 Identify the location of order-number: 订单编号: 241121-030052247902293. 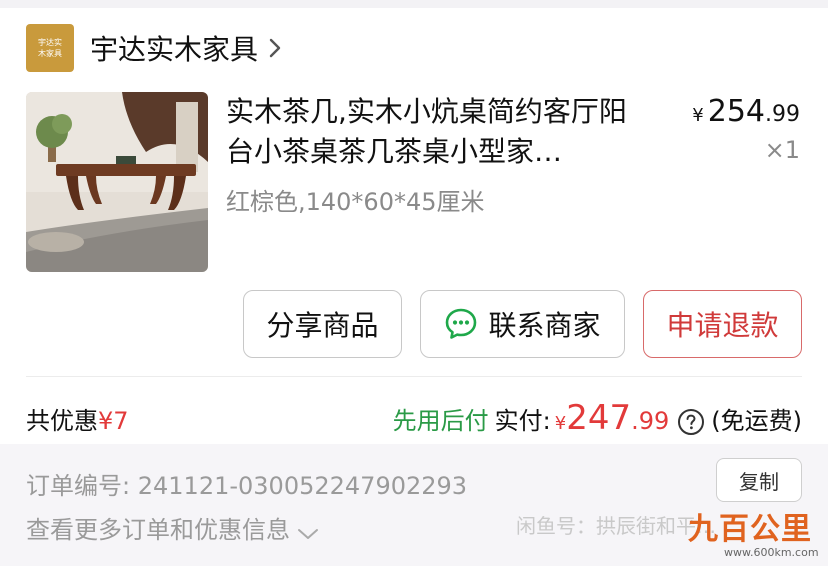
(246, 483).